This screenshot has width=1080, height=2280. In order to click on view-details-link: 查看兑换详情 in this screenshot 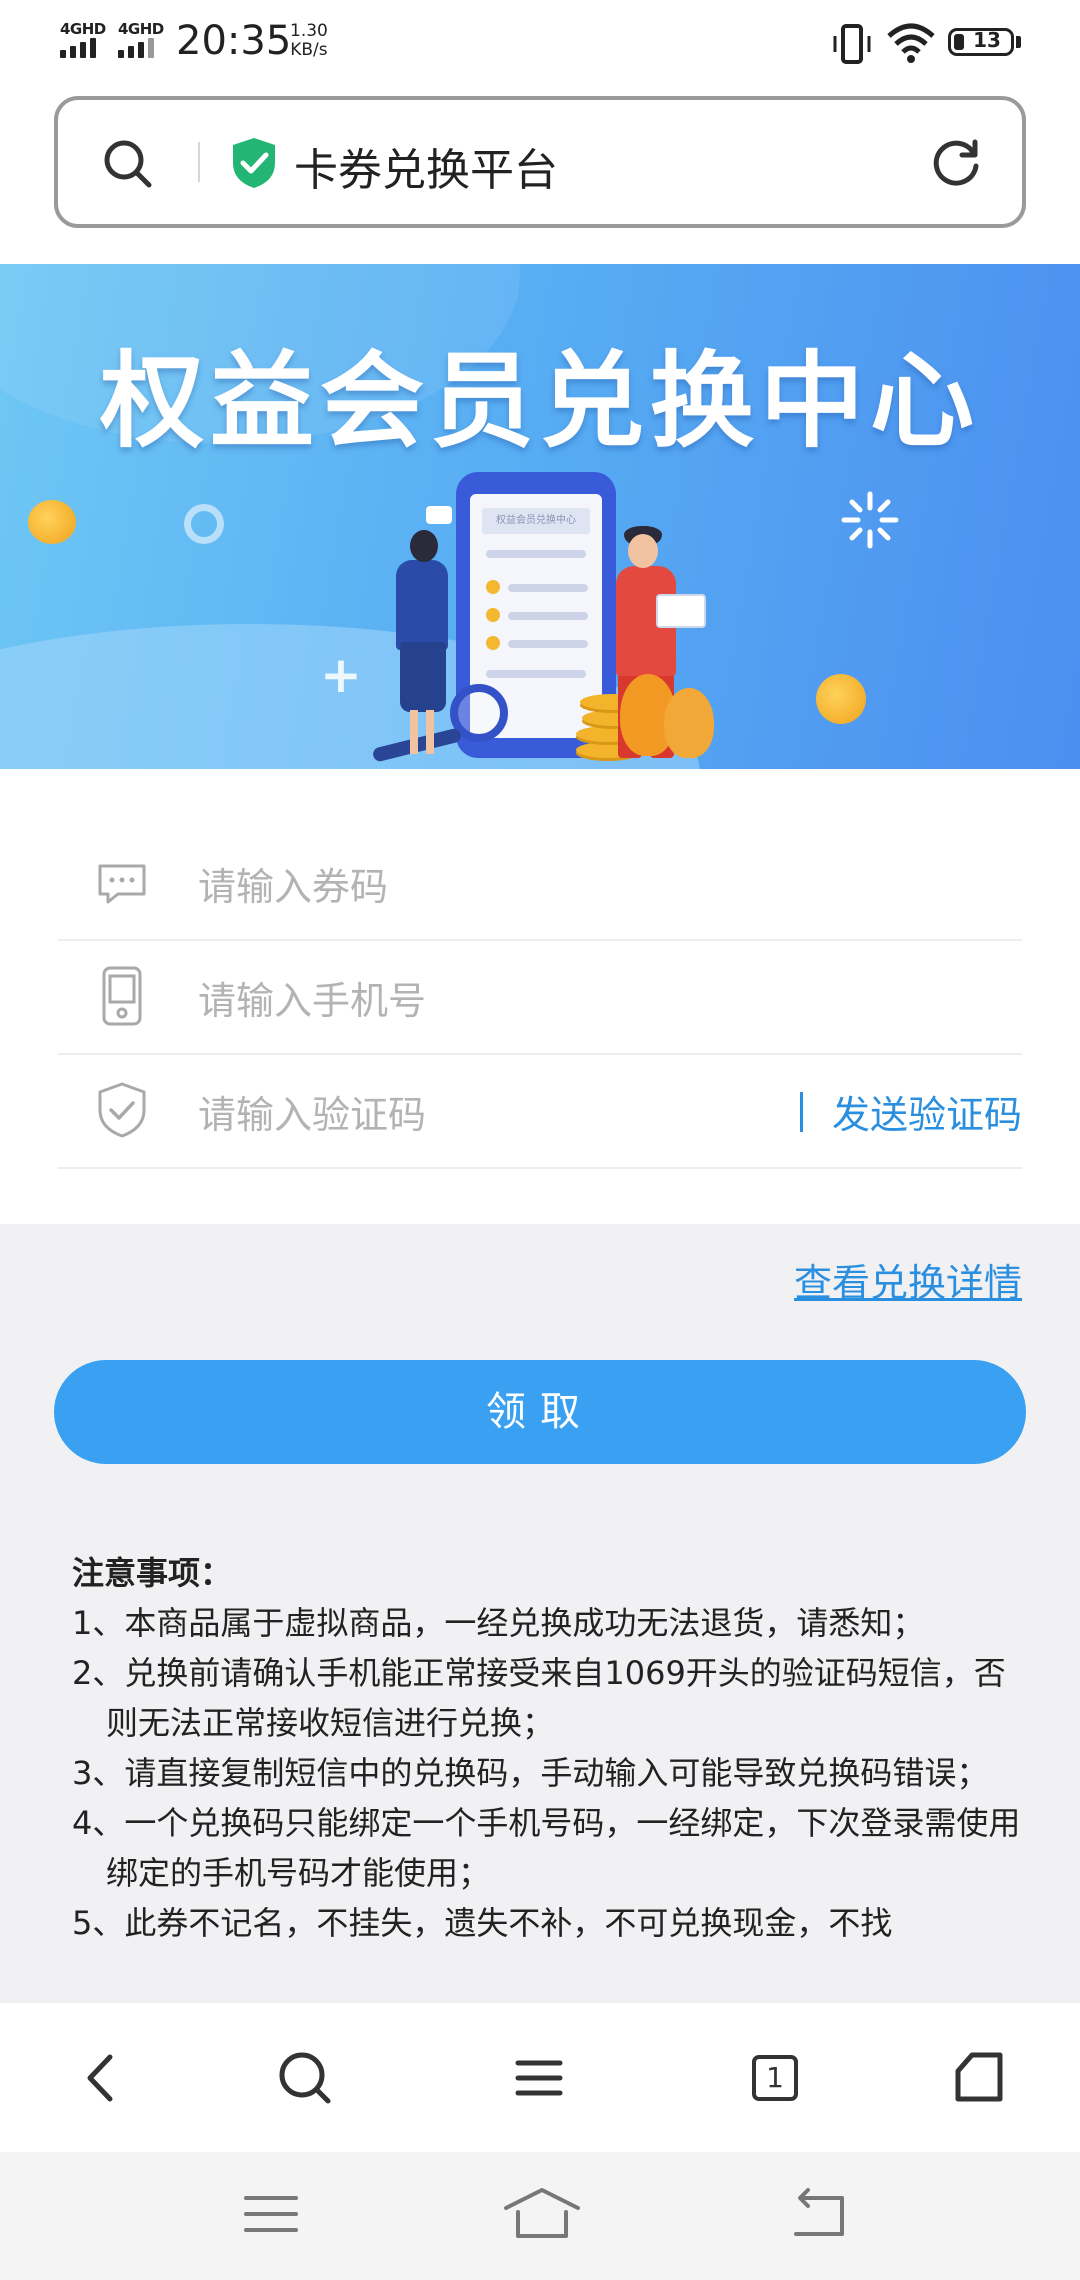, I will do `click(908, 1279)`.